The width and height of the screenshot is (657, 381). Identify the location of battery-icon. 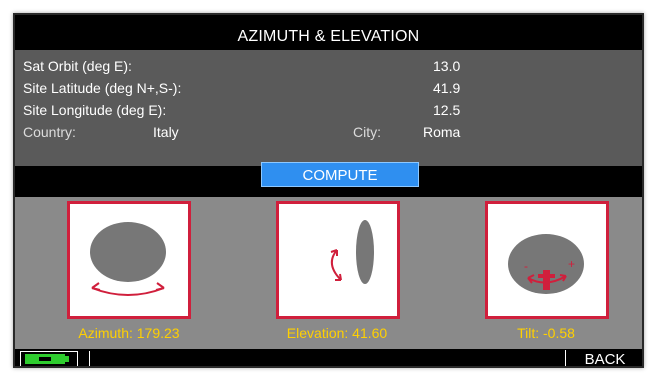
(49, 358).